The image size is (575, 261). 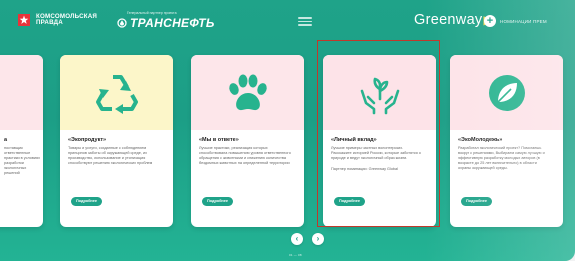 I want to click on leaf-icon, so click(x=506, y=92).